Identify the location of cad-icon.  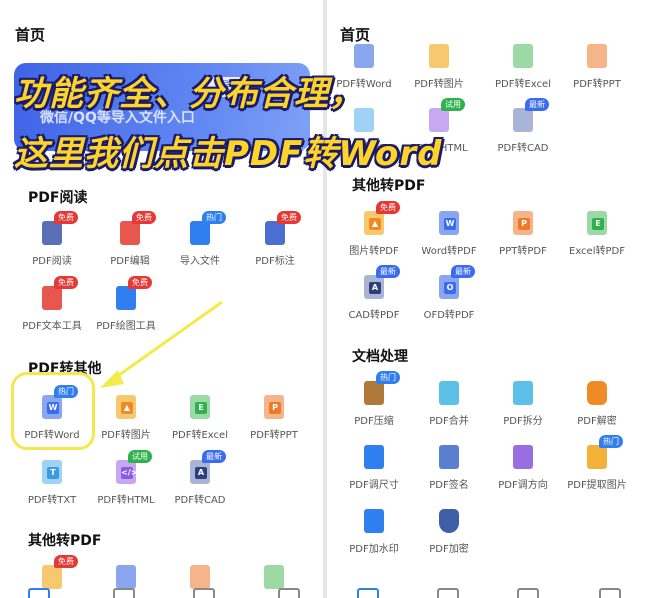
(523, 120).